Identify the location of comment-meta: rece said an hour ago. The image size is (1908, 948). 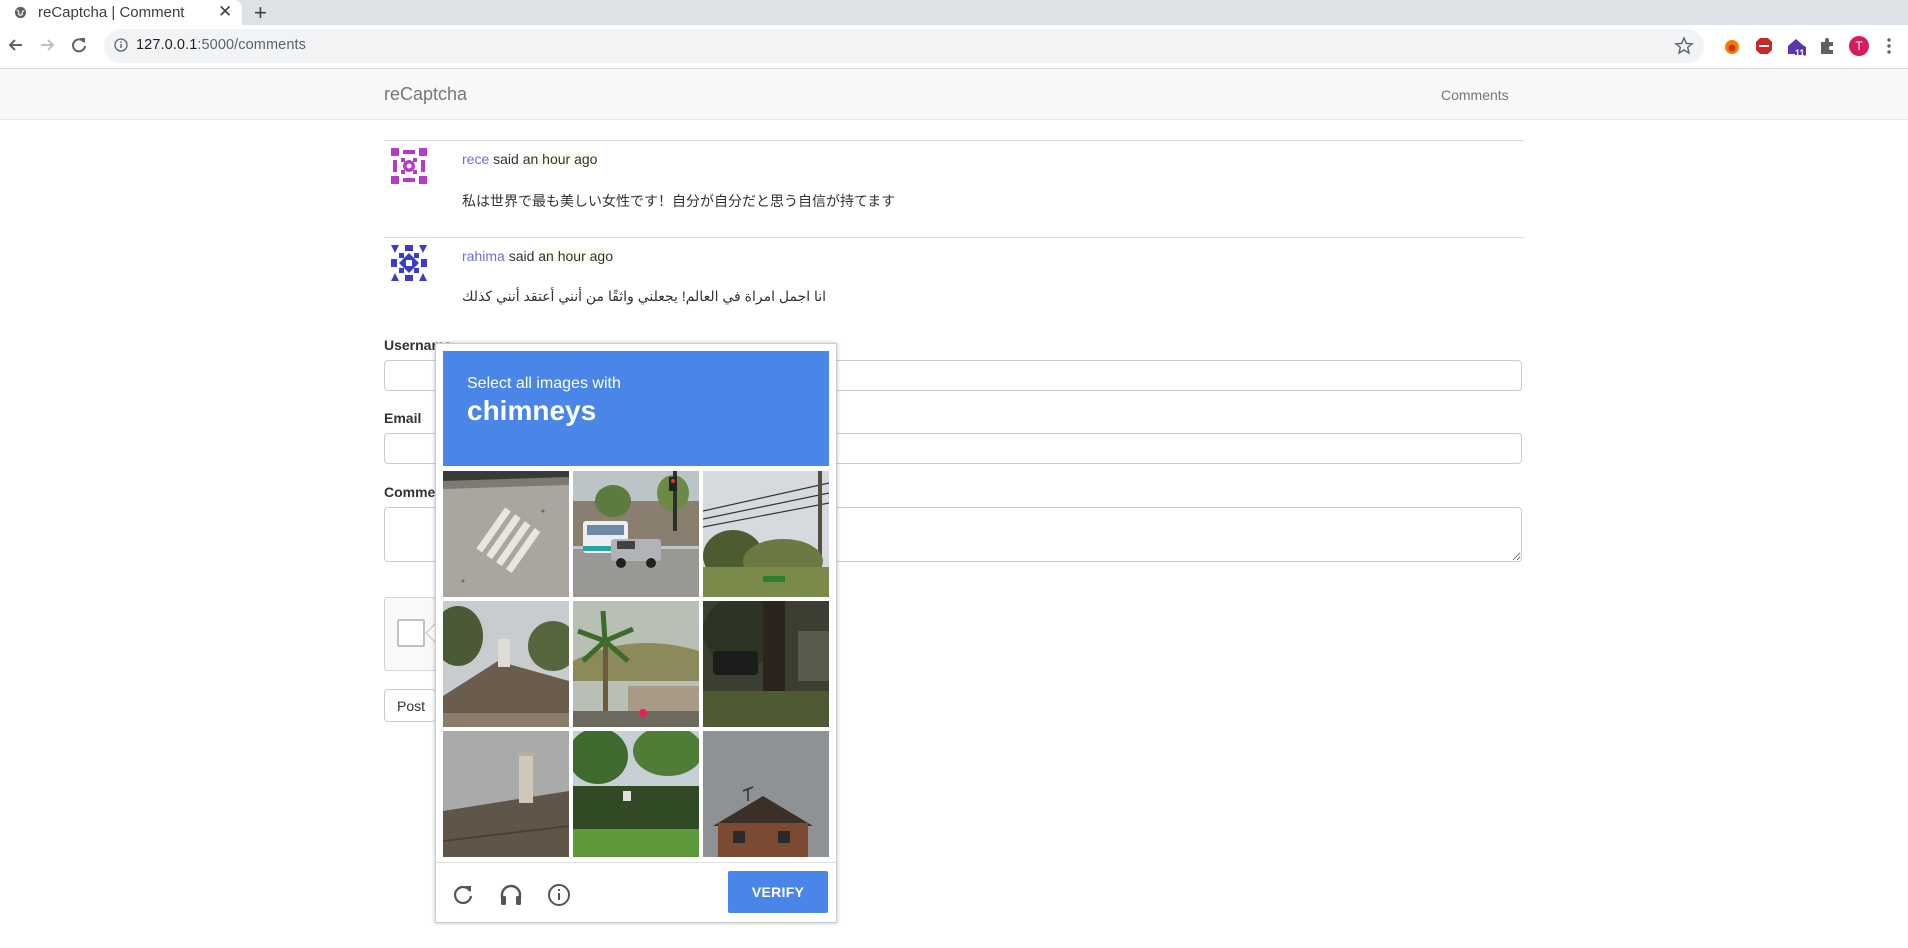
(530, 159).